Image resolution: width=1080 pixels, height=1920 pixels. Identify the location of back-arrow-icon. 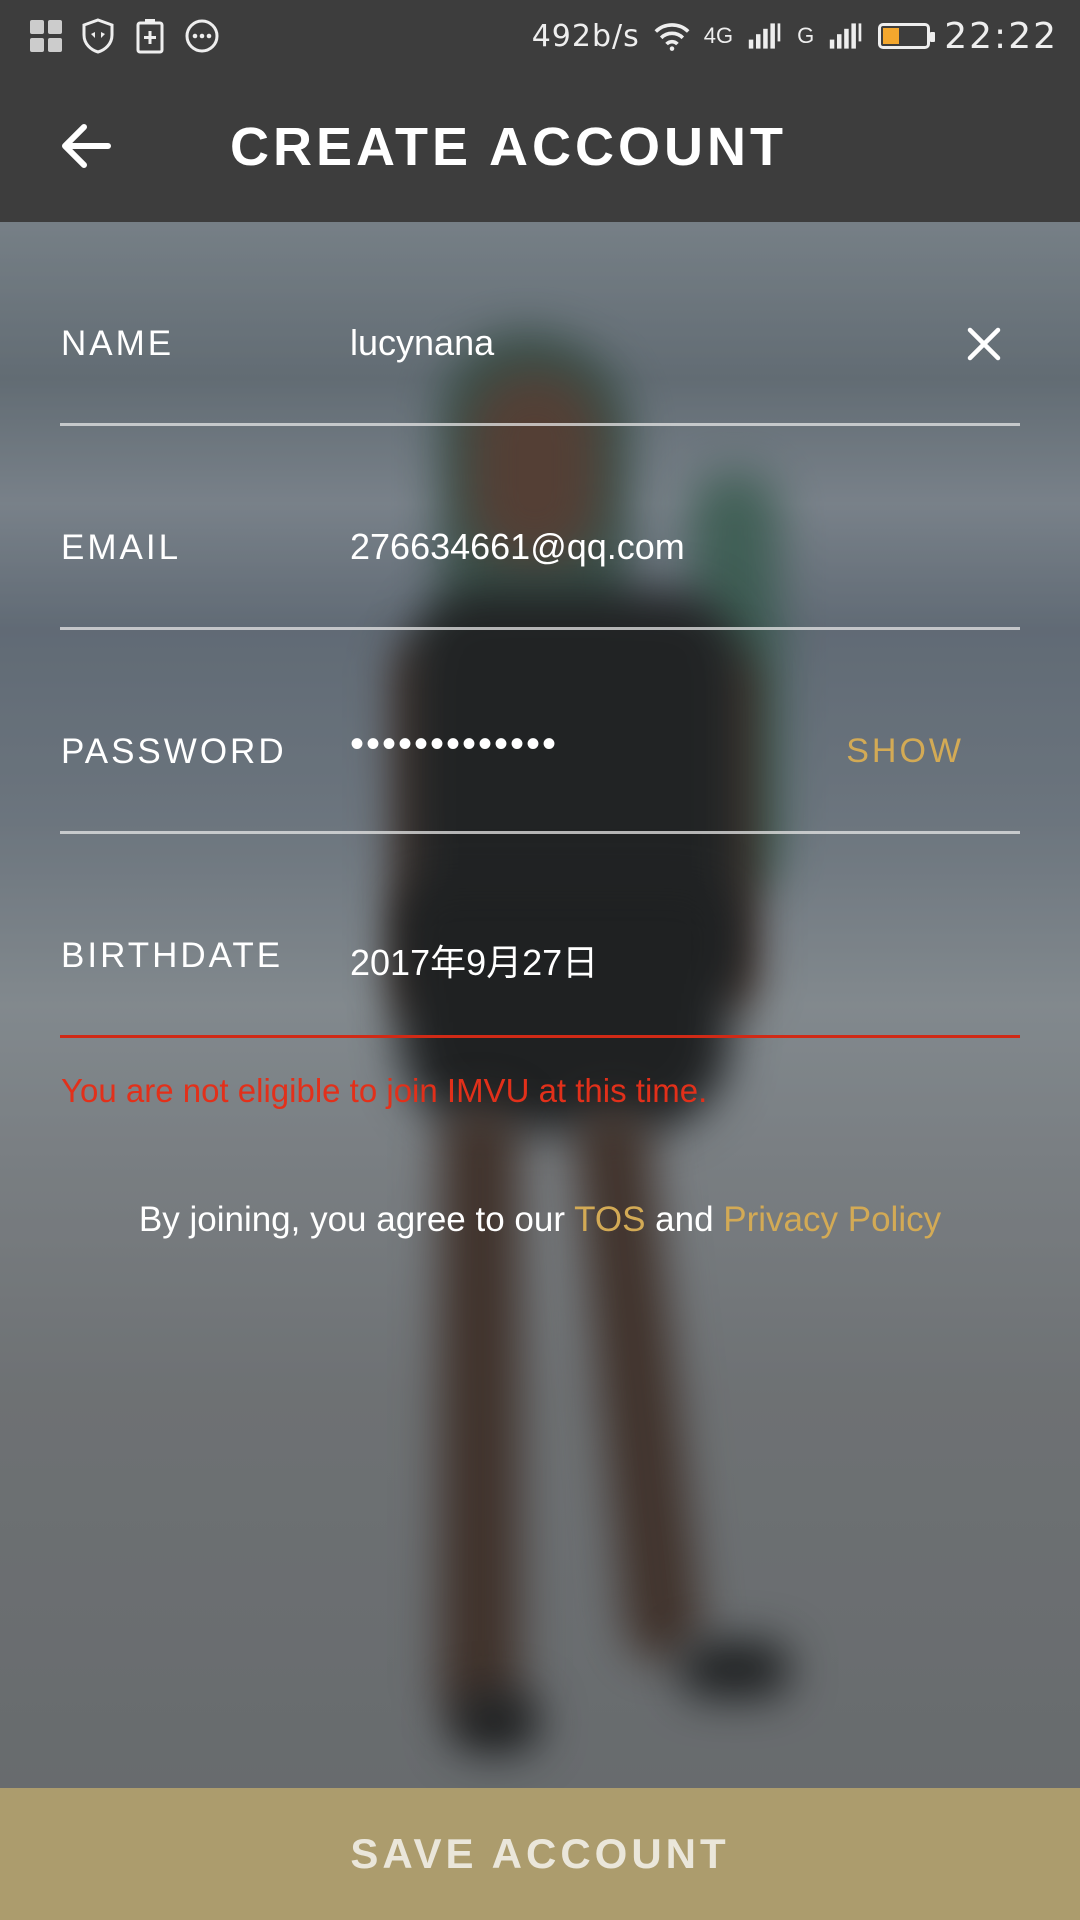
(86, 146).